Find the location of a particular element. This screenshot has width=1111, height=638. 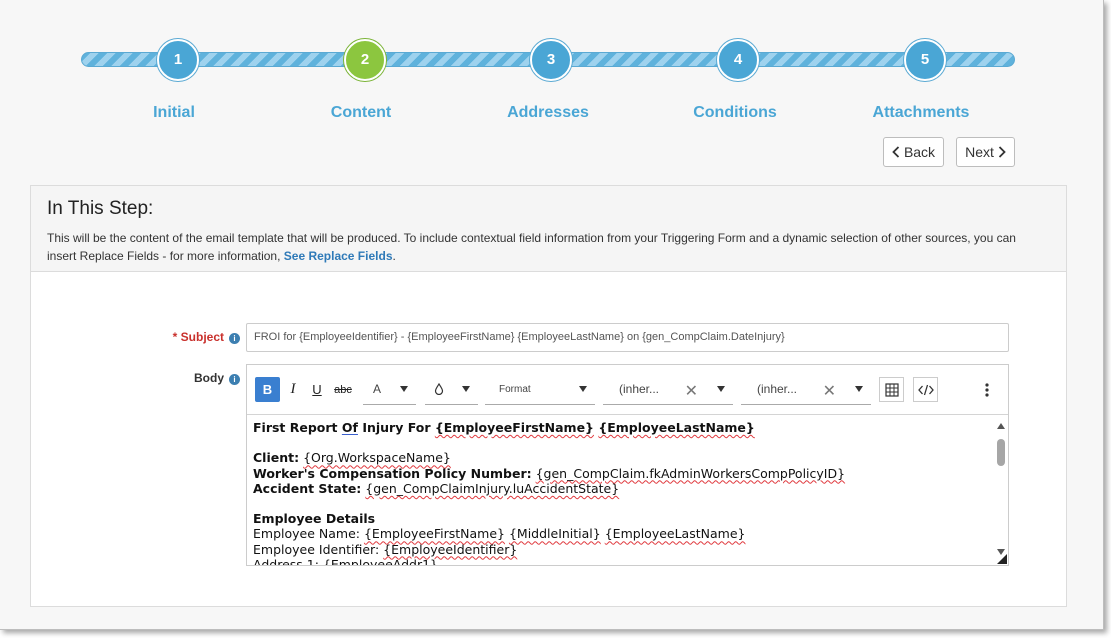

ink-drop-icon is located at coordinates (439, 389).